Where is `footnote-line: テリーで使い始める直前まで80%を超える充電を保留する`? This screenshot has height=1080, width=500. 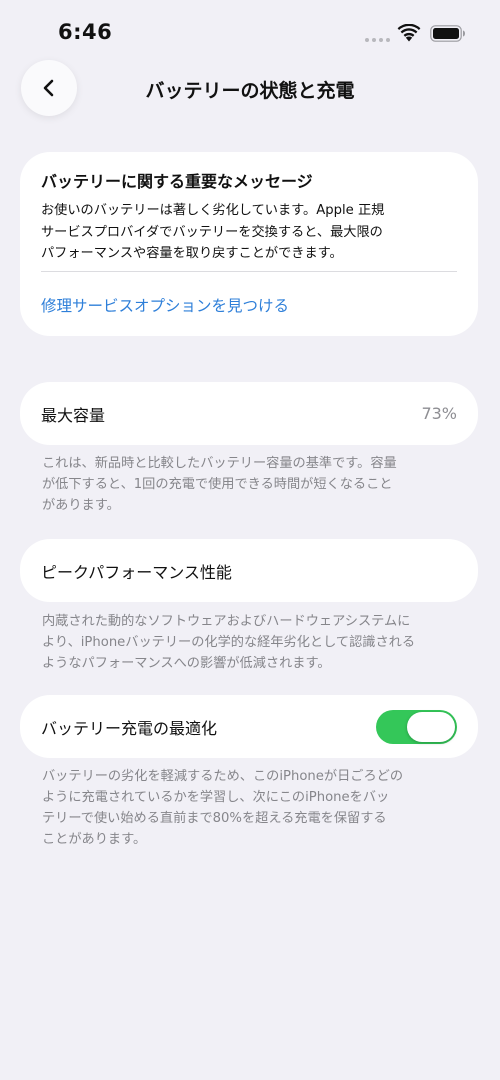 footnote-line: テリーで使い始める直前まで80%を超える充電を保留する is located at coordinates (214, 818).